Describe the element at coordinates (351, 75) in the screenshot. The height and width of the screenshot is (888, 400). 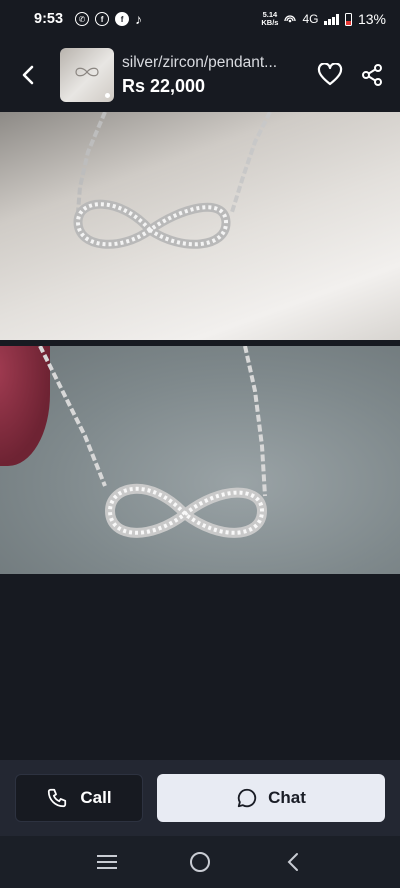
I see `header-actions` at that location.